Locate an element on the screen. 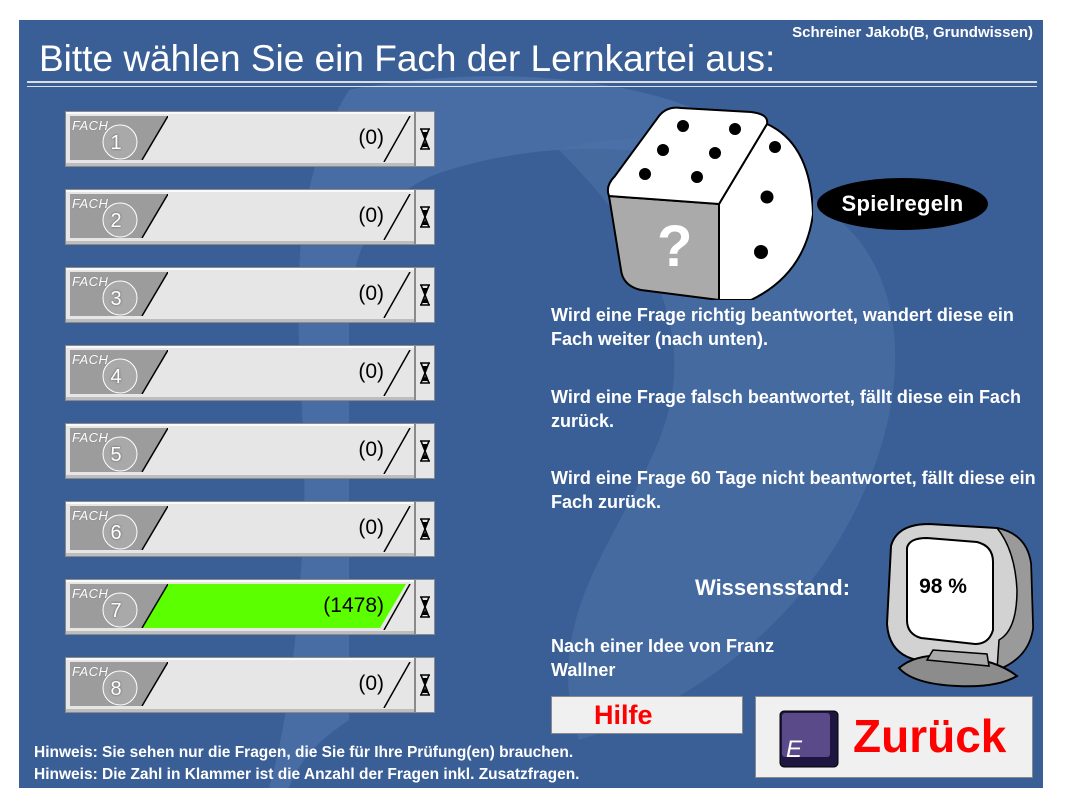  box-count: (1478) is located at coordinates (353, 605).